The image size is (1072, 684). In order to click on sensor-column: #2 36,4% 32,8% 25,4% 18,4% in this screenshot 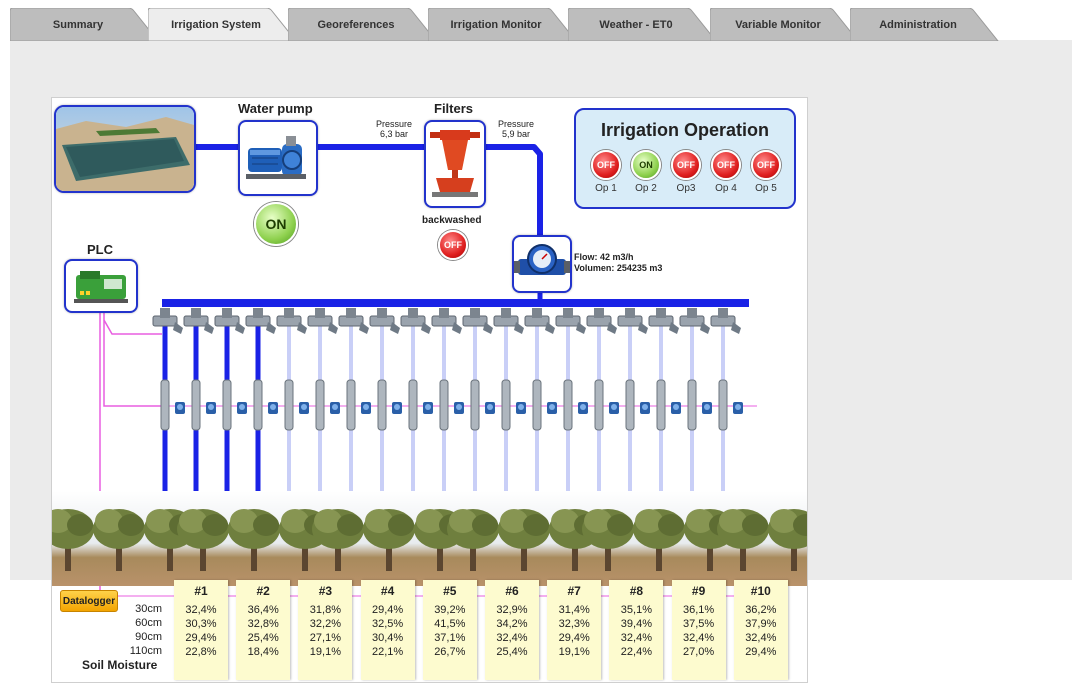, I will do `click(263, 630)`.